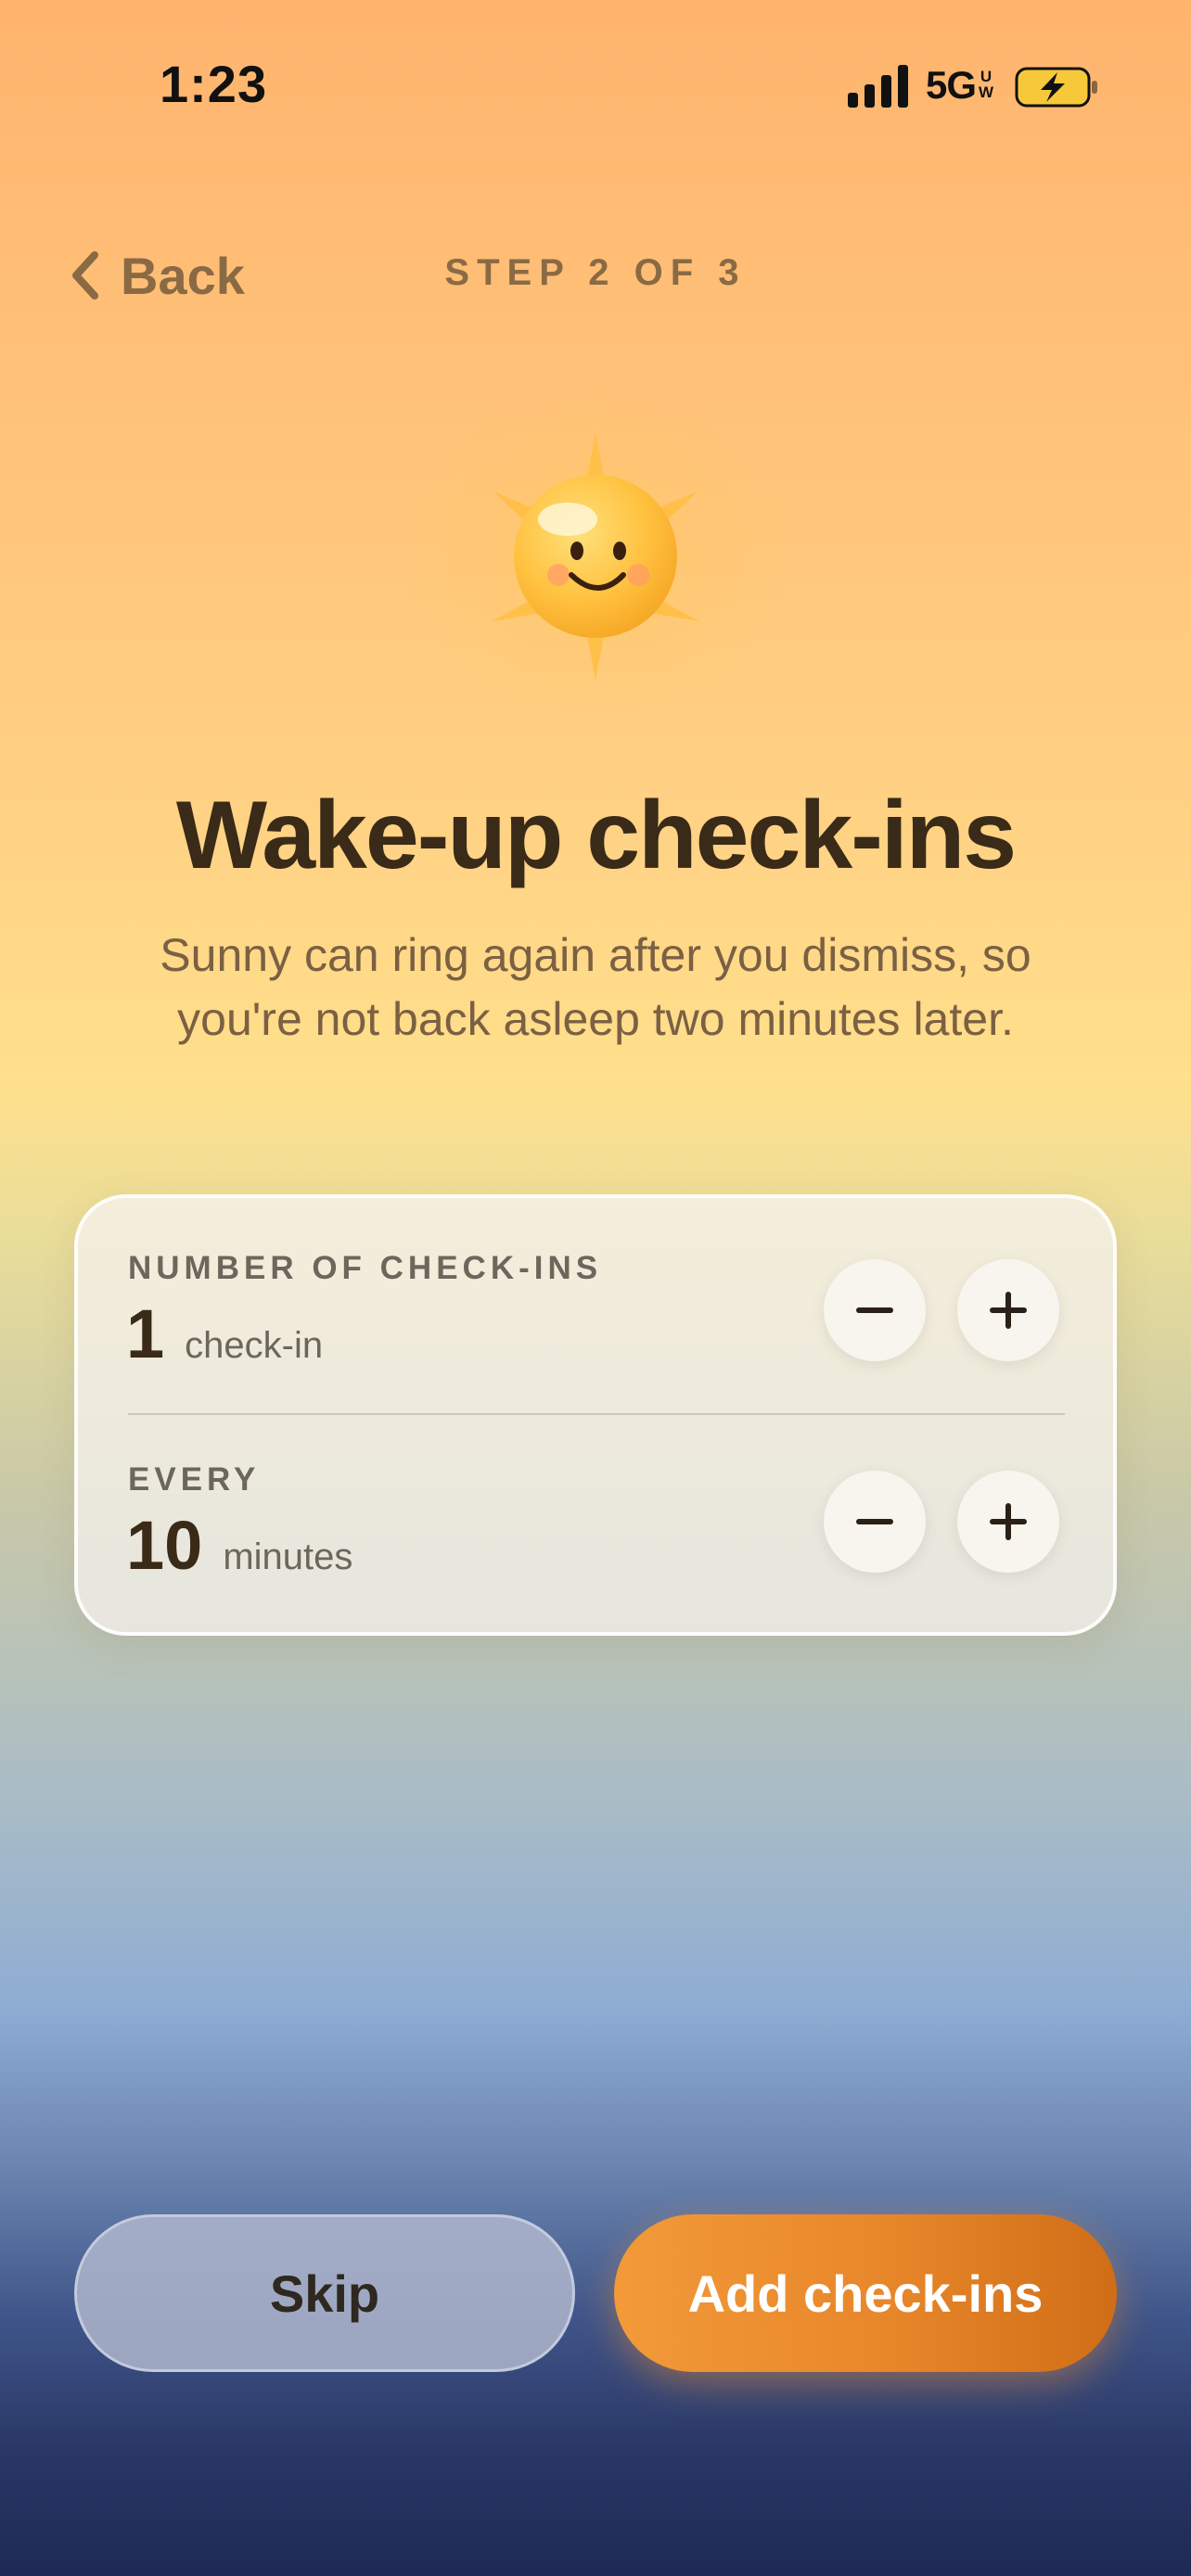  I want to click on interval-value: 10, so click(164, 1545).